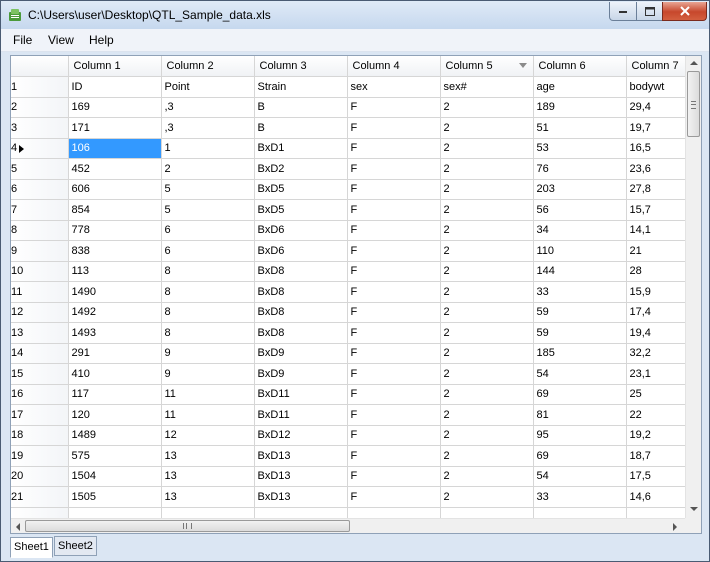 The image size is (710, 562). Describe the element at coordinates (115, 189) in the screenshot. I see `grid-cell: 606` at that location.